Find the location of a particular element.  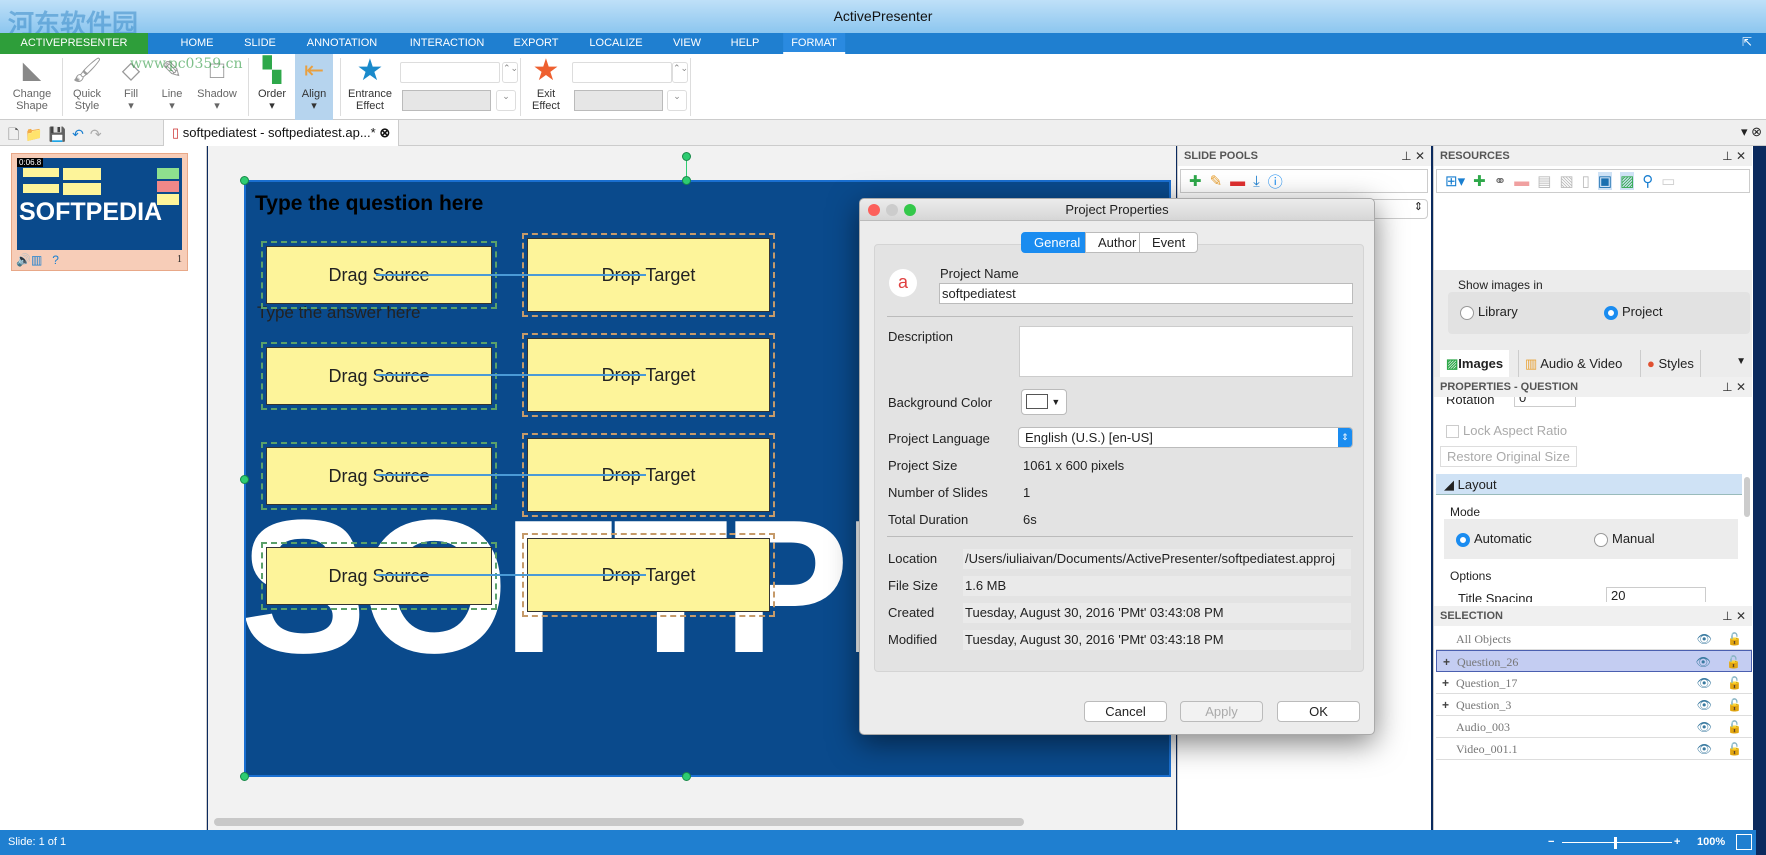

entrance-dropdown: ⌄ is located at coordinates (506, 100).